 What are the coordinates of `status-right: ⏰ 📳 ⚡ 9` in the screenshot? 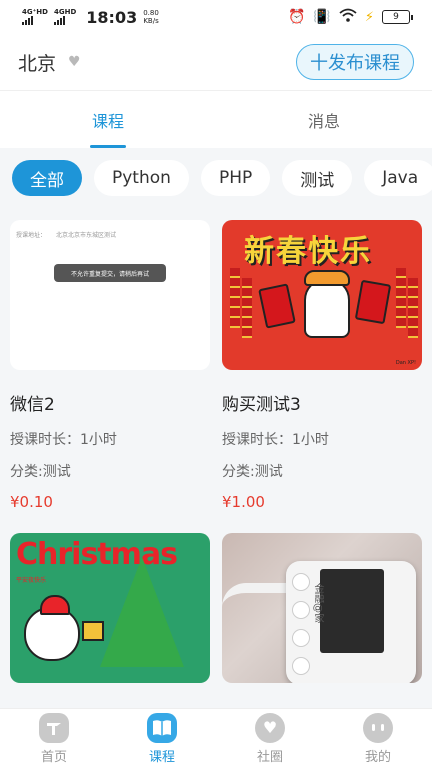 It's located at (350, 17).